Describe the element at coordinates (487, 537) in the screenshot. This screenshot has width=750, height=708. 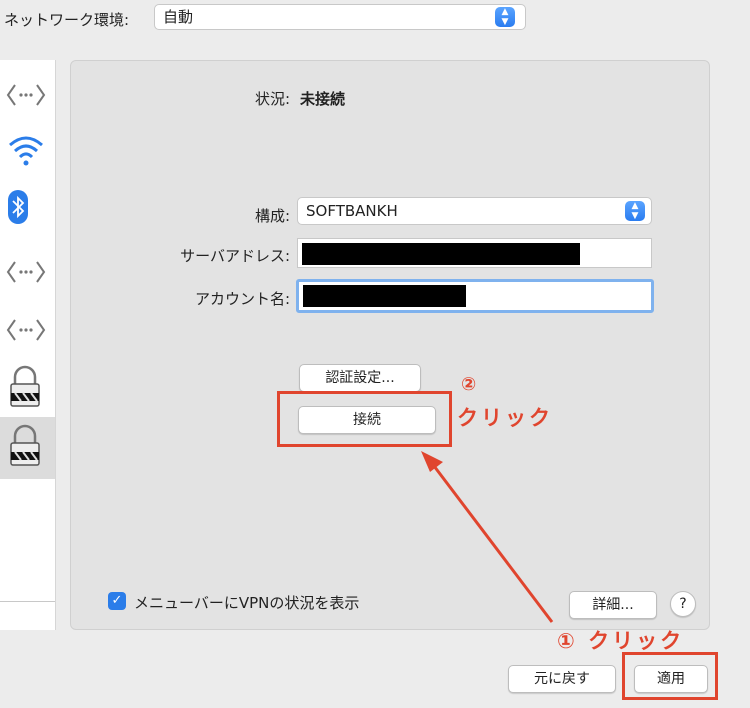
I see `annotation-arrow` at that location.